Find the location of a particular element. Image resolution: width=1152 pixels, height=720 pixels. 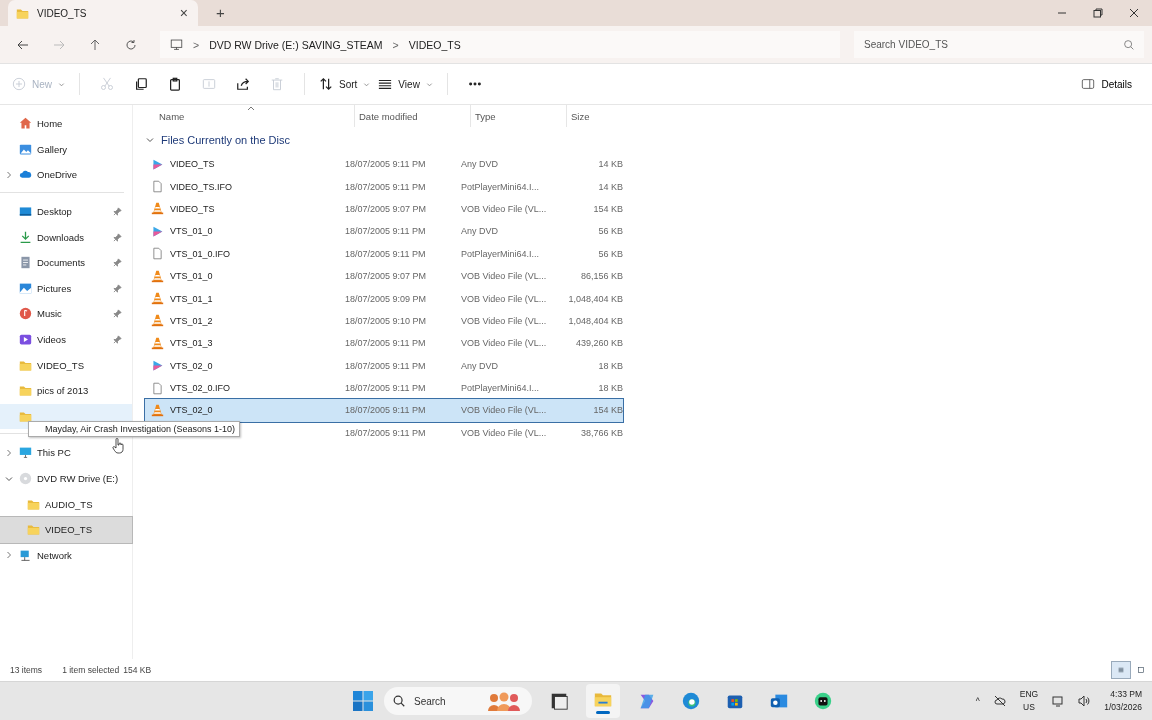

taskbar-search: Search is located at coordinates (458, 701).